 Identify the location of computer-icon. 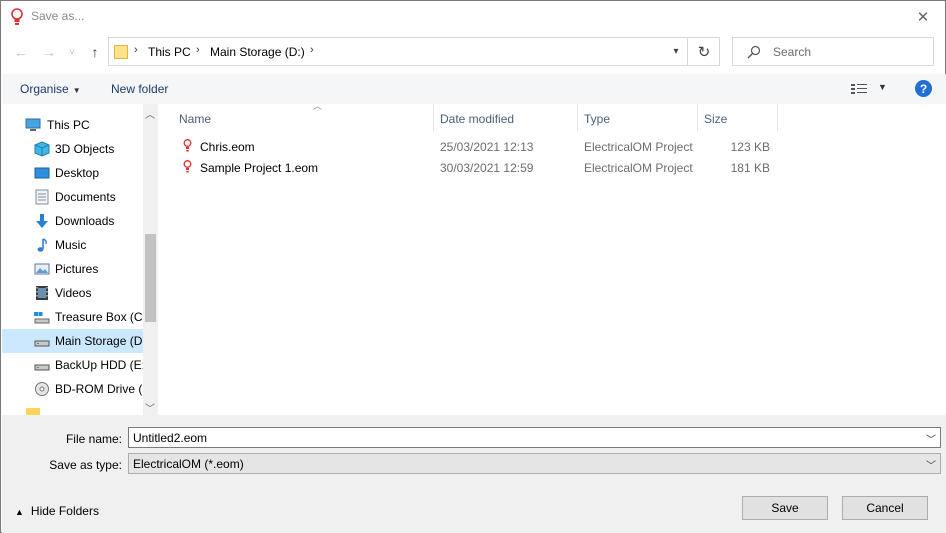
(33, 124).